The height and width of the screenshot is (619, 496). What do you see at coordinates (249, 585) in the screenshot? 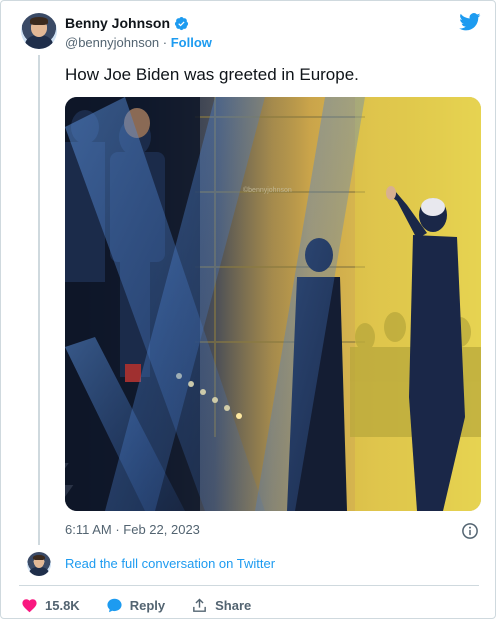
I see `divider` at bounding box center [249, 585].